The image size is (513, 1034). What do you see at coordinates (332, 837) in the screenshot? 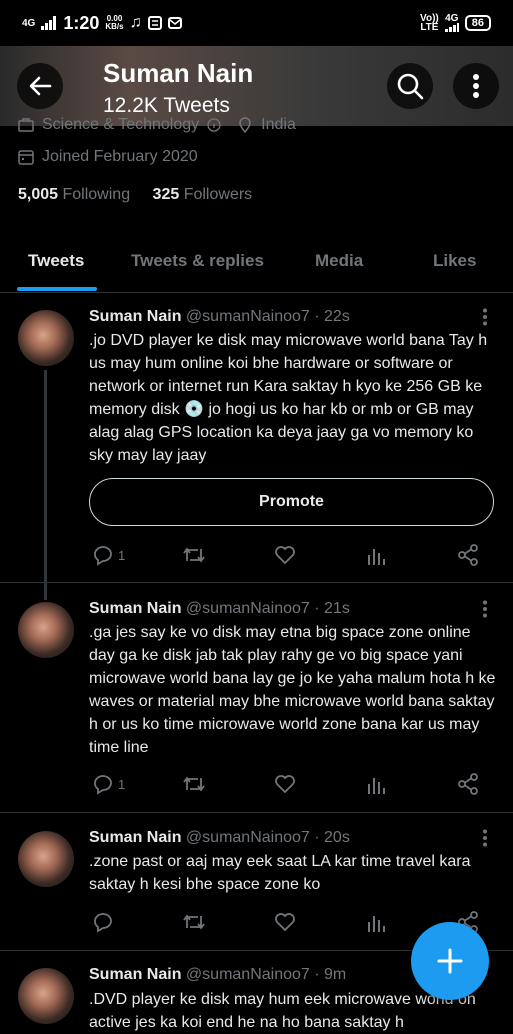
I see `tweet-time: · 20s` at bounding box center [332, 837].